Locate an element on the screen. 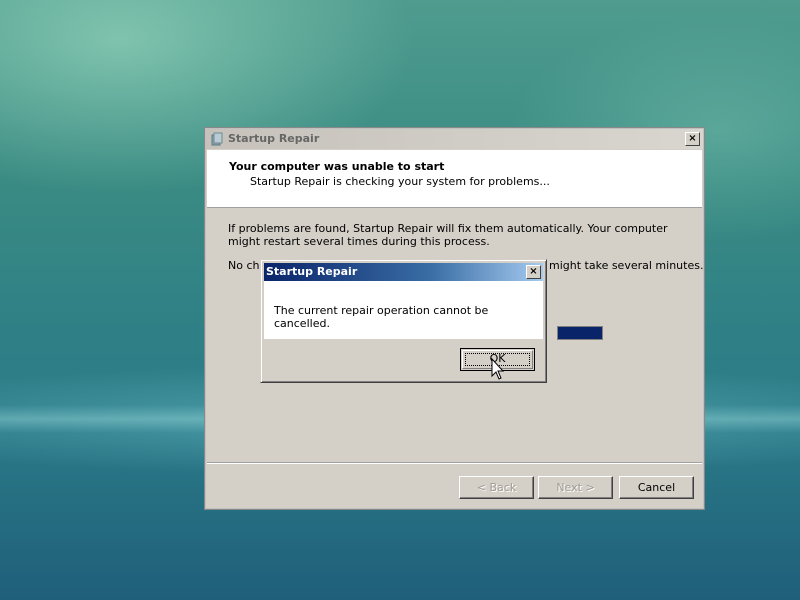 This screenshot has height=600, width=800. mouse-pointer-icon is located at coordinates (498, 369).